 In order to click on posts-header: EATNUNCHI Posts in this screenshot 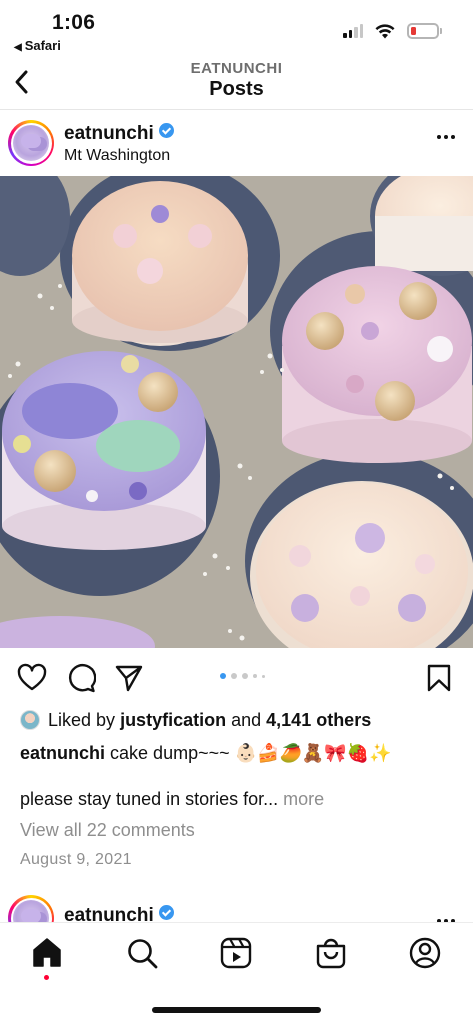, I will do `click(236, 84)`.